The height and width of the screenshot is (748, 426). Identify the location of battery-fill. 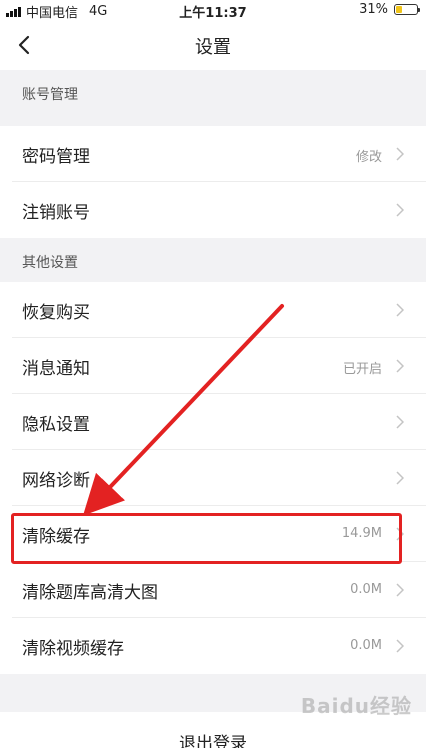
(399, 9).